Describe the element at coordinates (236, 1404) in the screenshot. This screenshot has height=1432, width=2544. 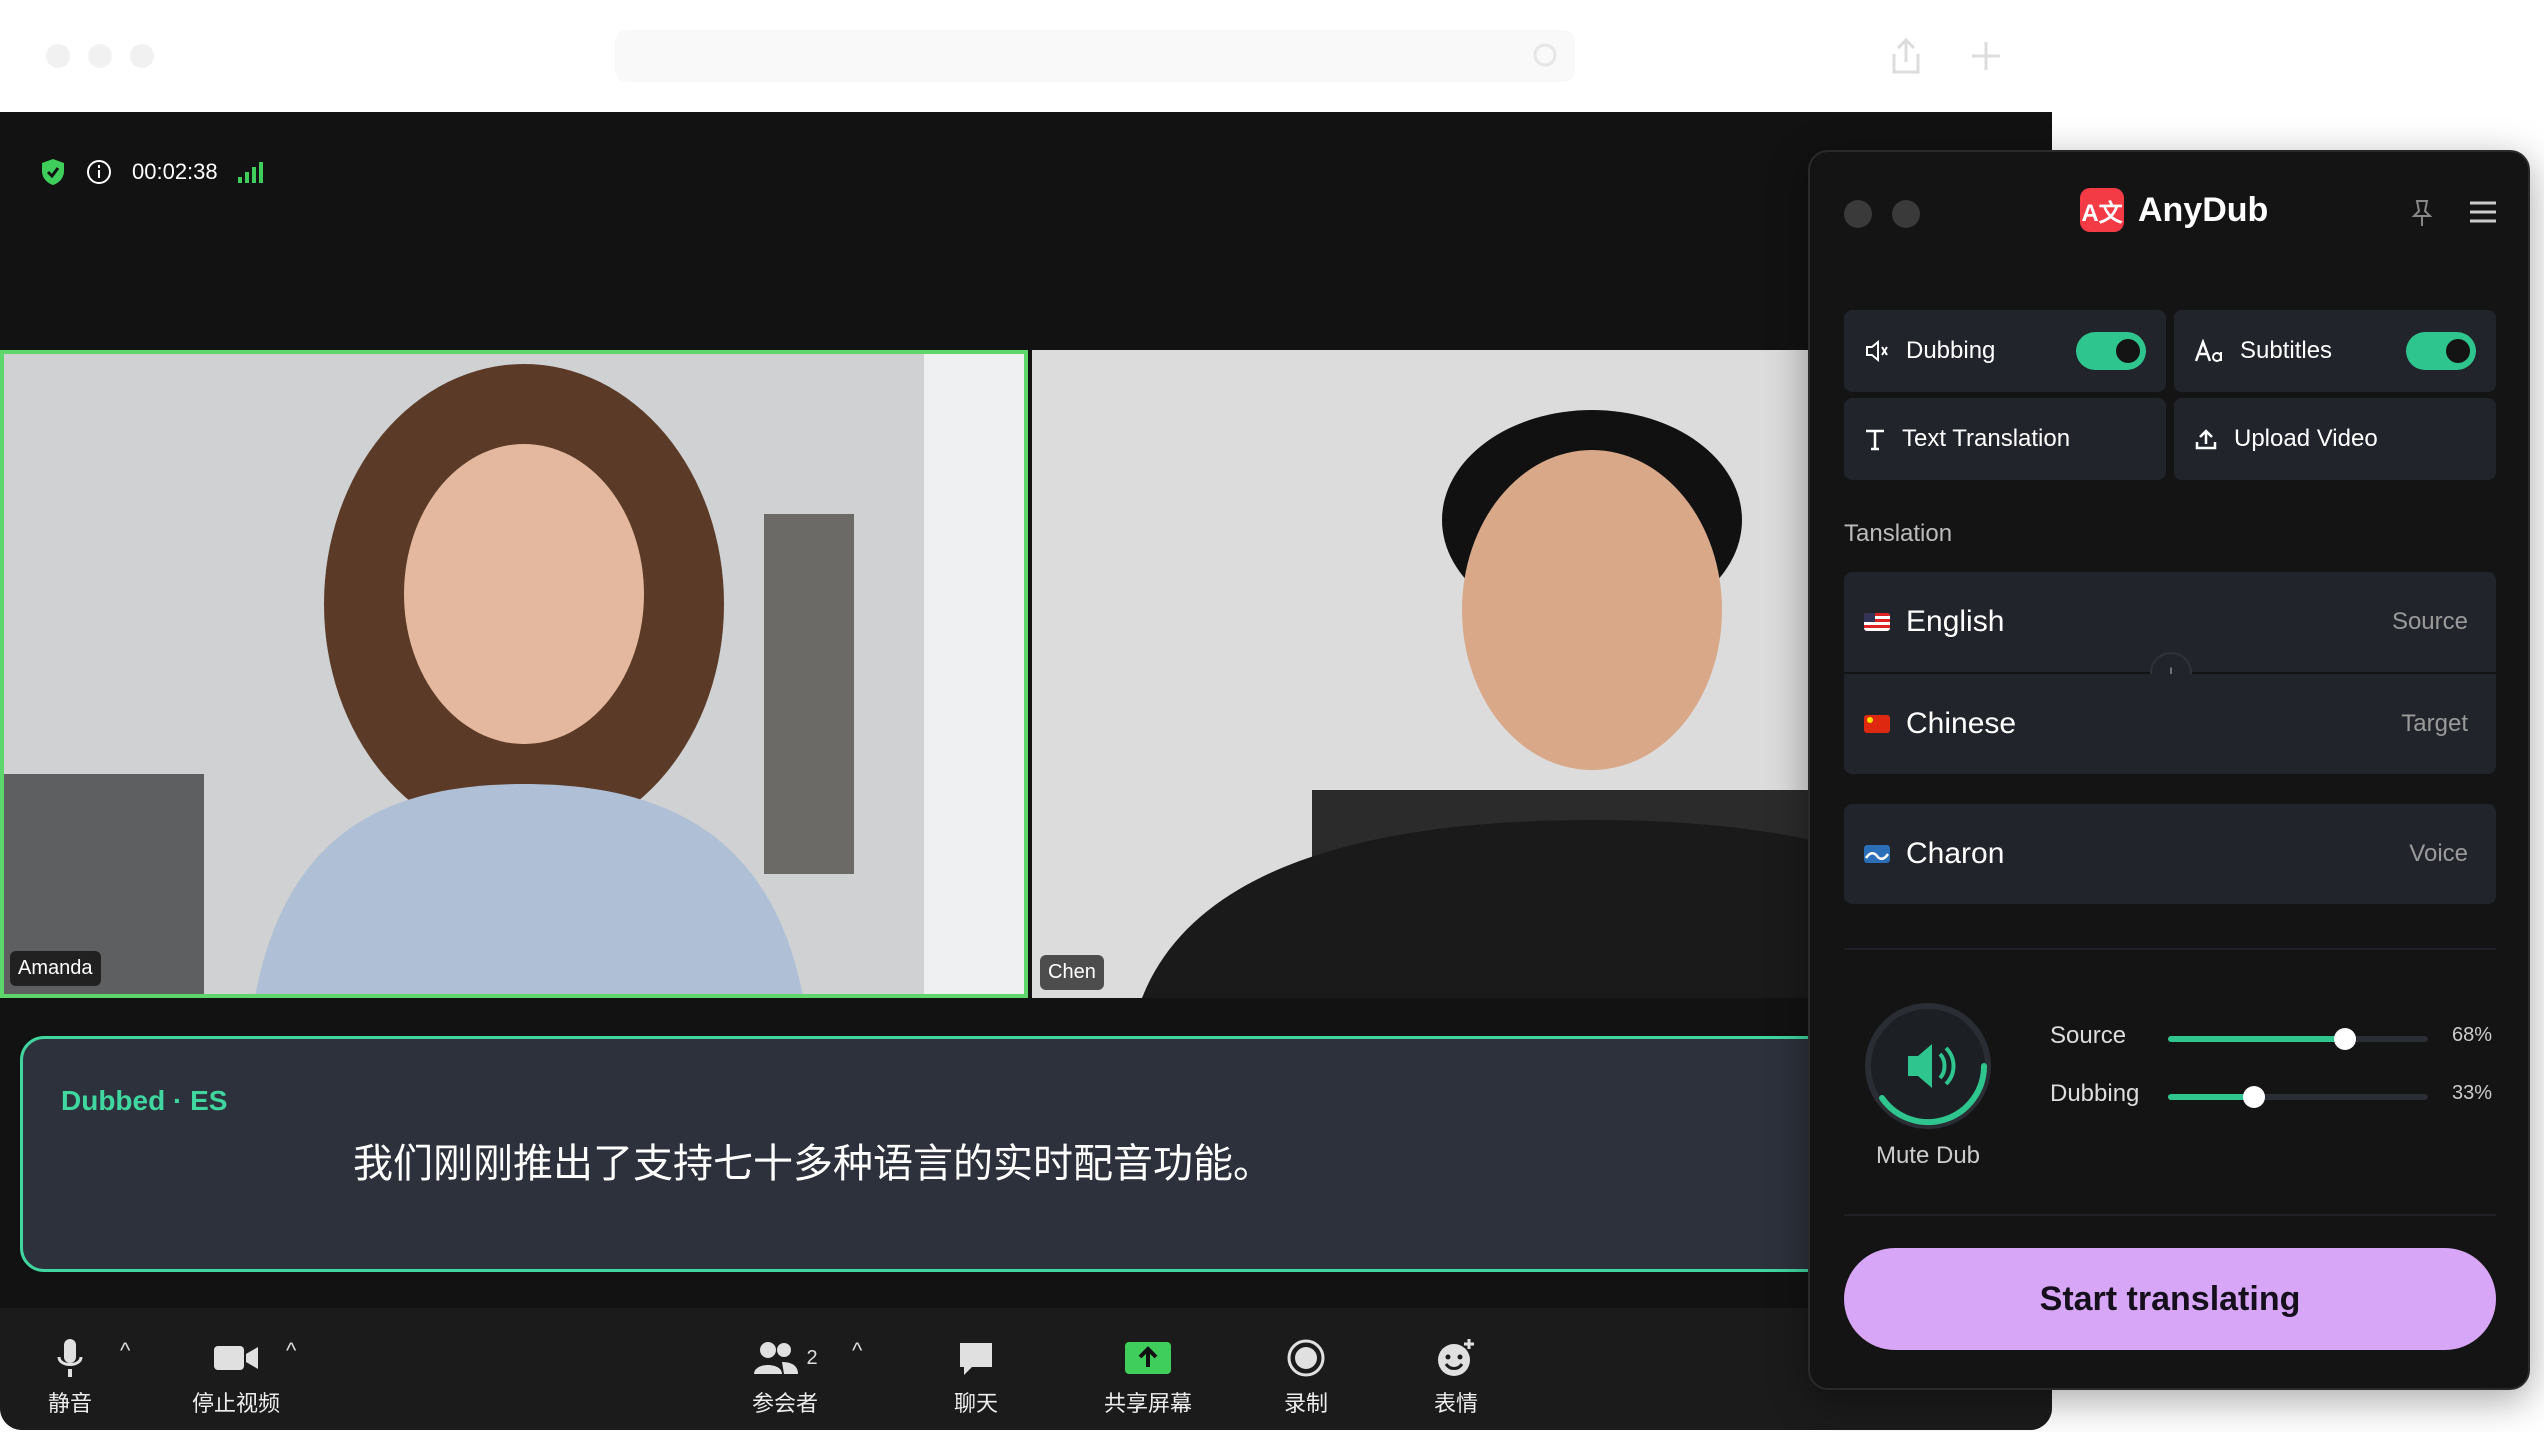
I see `stop-video-label: 停止视频` at that location.